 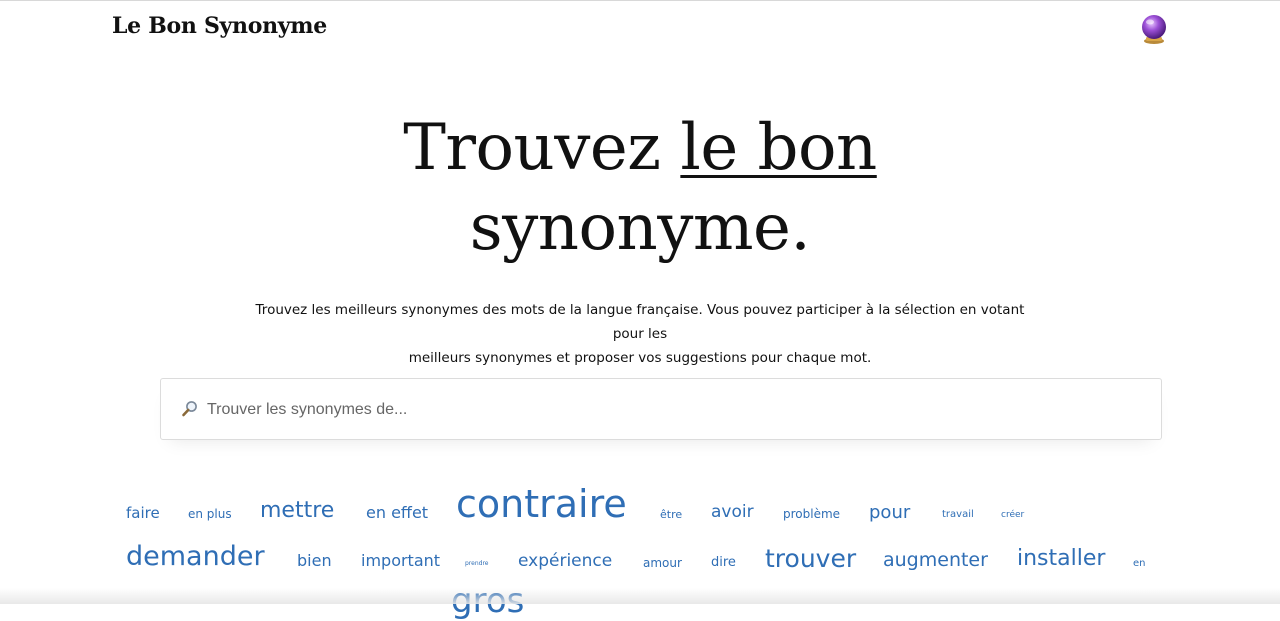 I want to click on top-border, so click(x=640, y=0).